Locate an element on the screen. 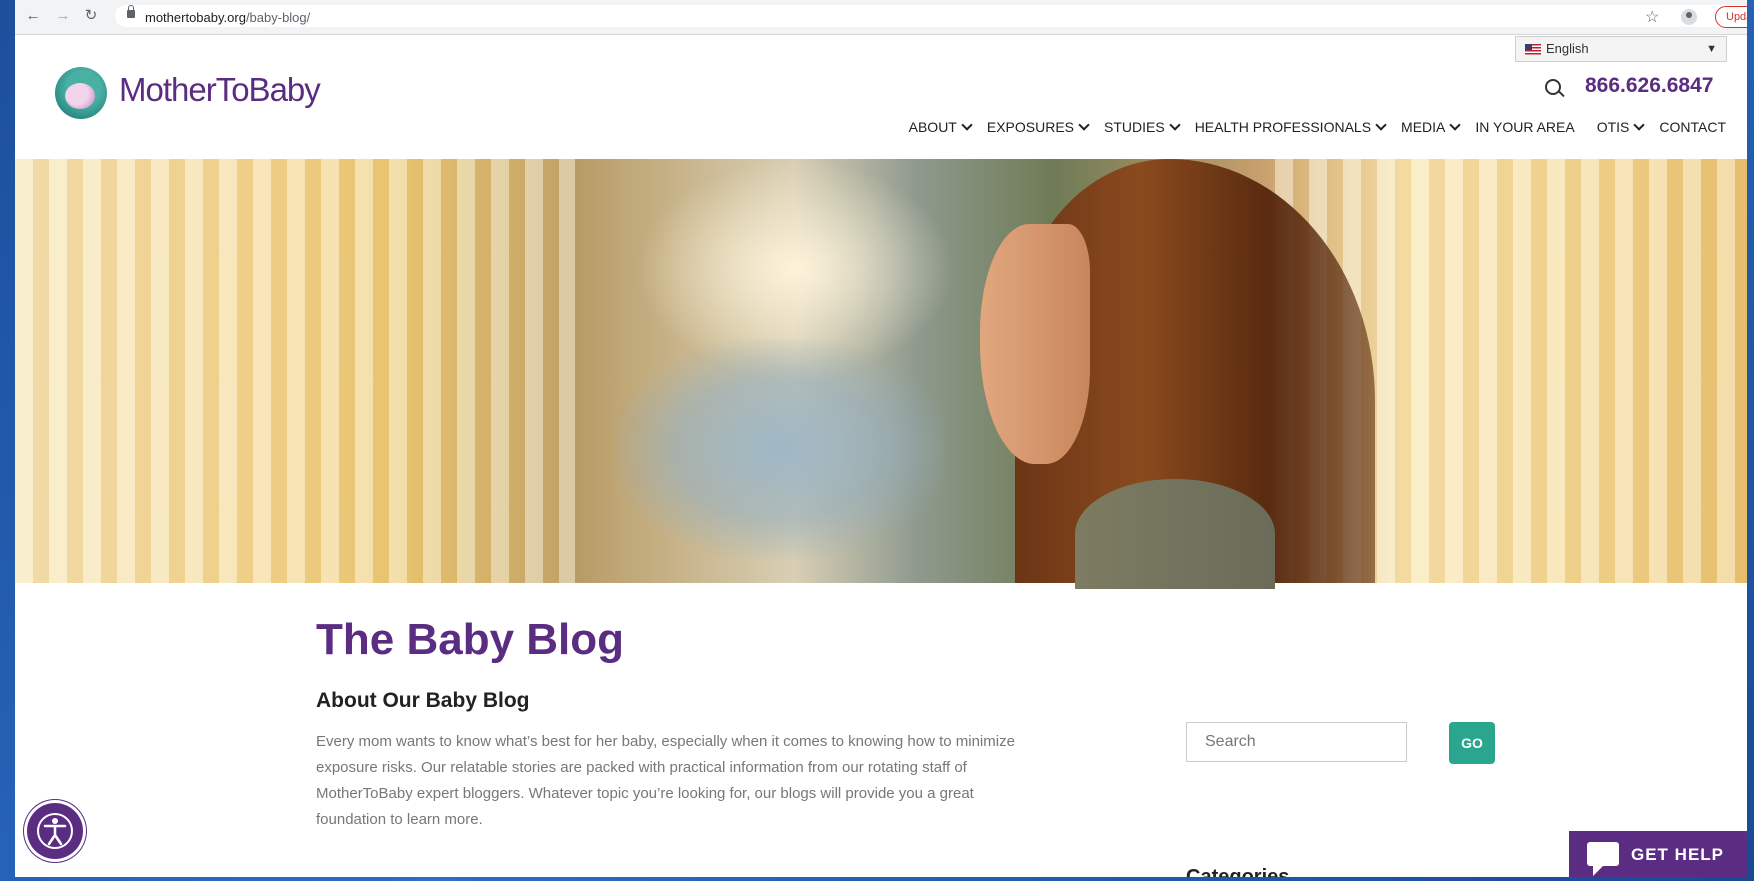  go-button: GO is located at coordinates (1472, 743).